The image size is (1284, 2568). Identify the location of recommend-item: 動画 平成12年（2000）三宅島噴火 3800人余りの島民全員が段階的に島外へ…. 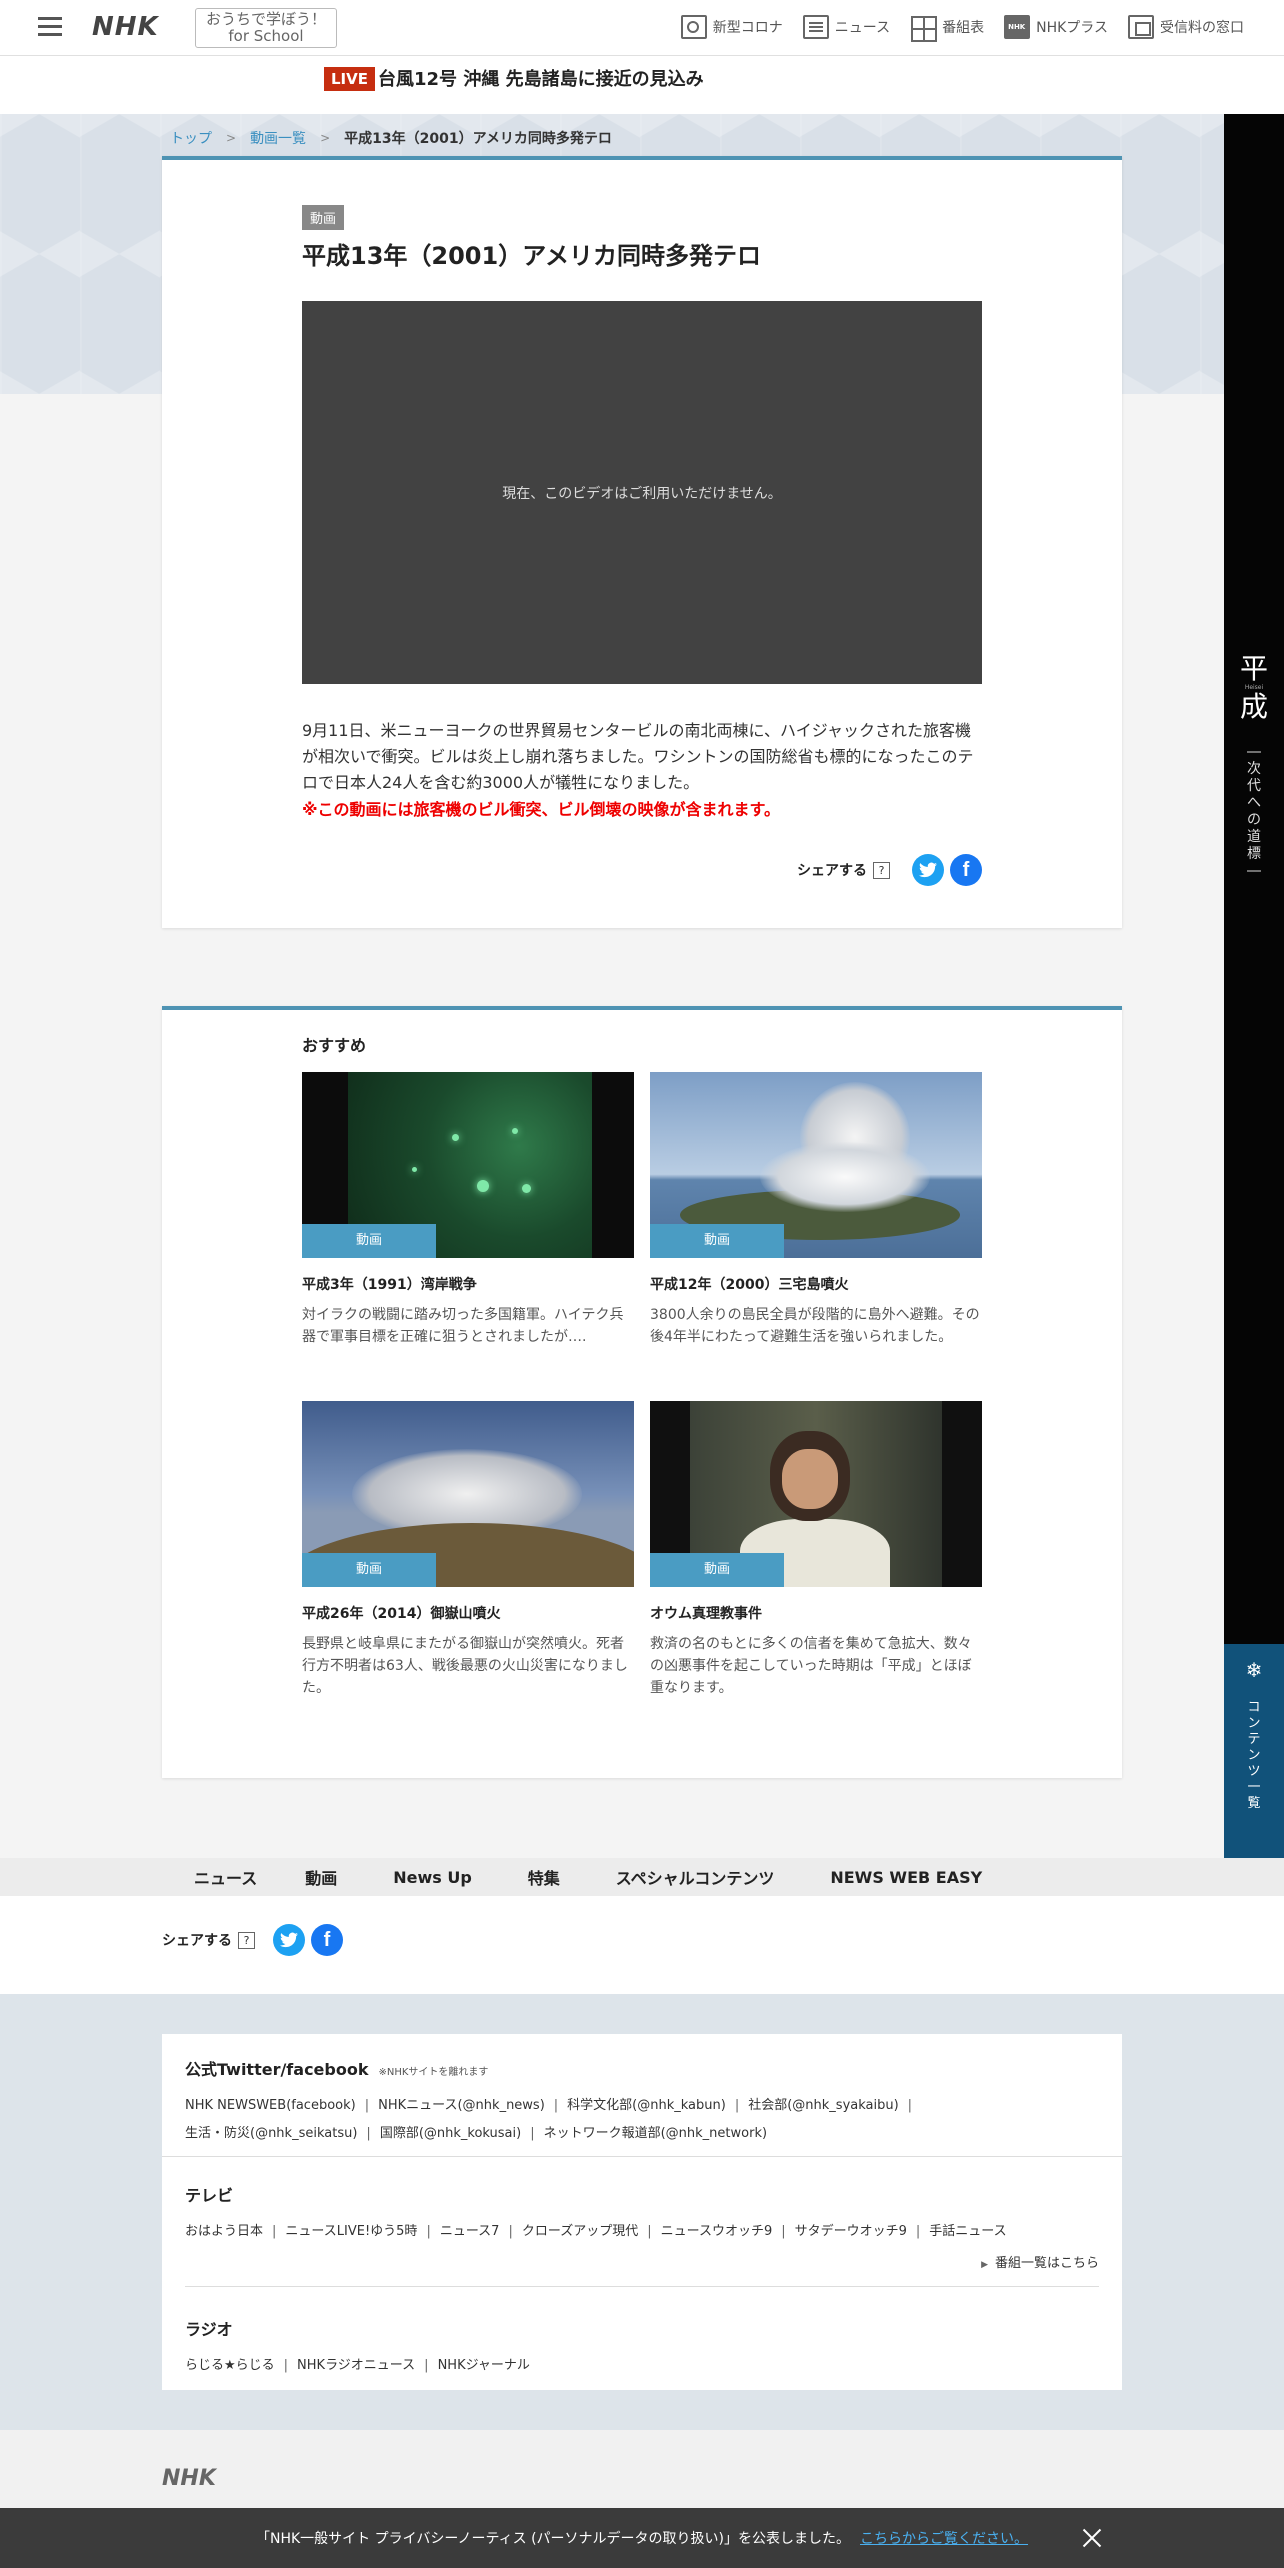
(816, 1210).